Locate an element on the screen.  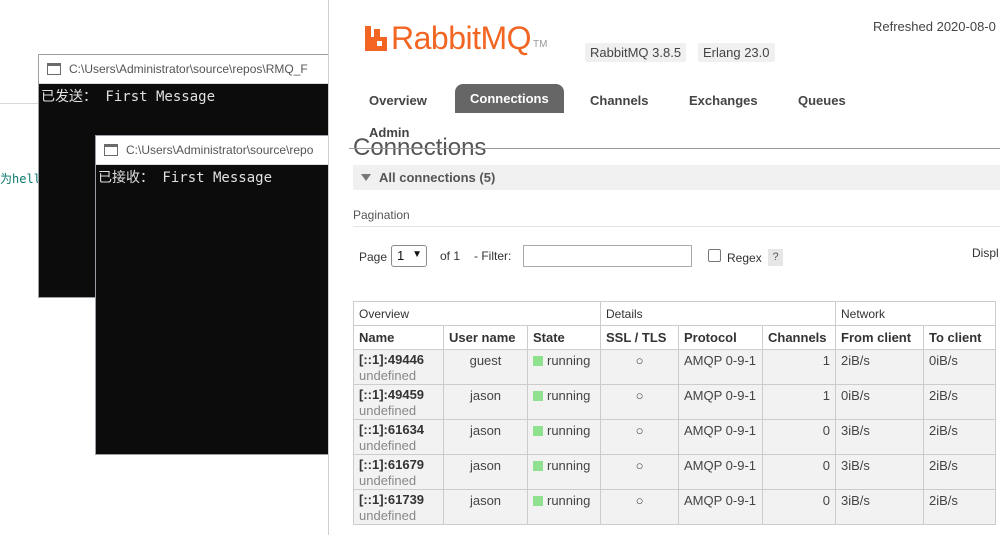
all-connections-toggle: All connections (5) is located at coordinates (676, 177).